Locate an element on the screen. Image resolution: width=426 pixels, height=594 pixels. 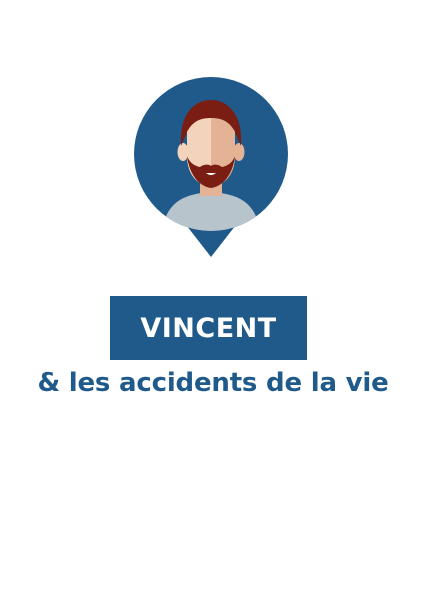
avatar-left-ear is located at coordinates (183, 152).